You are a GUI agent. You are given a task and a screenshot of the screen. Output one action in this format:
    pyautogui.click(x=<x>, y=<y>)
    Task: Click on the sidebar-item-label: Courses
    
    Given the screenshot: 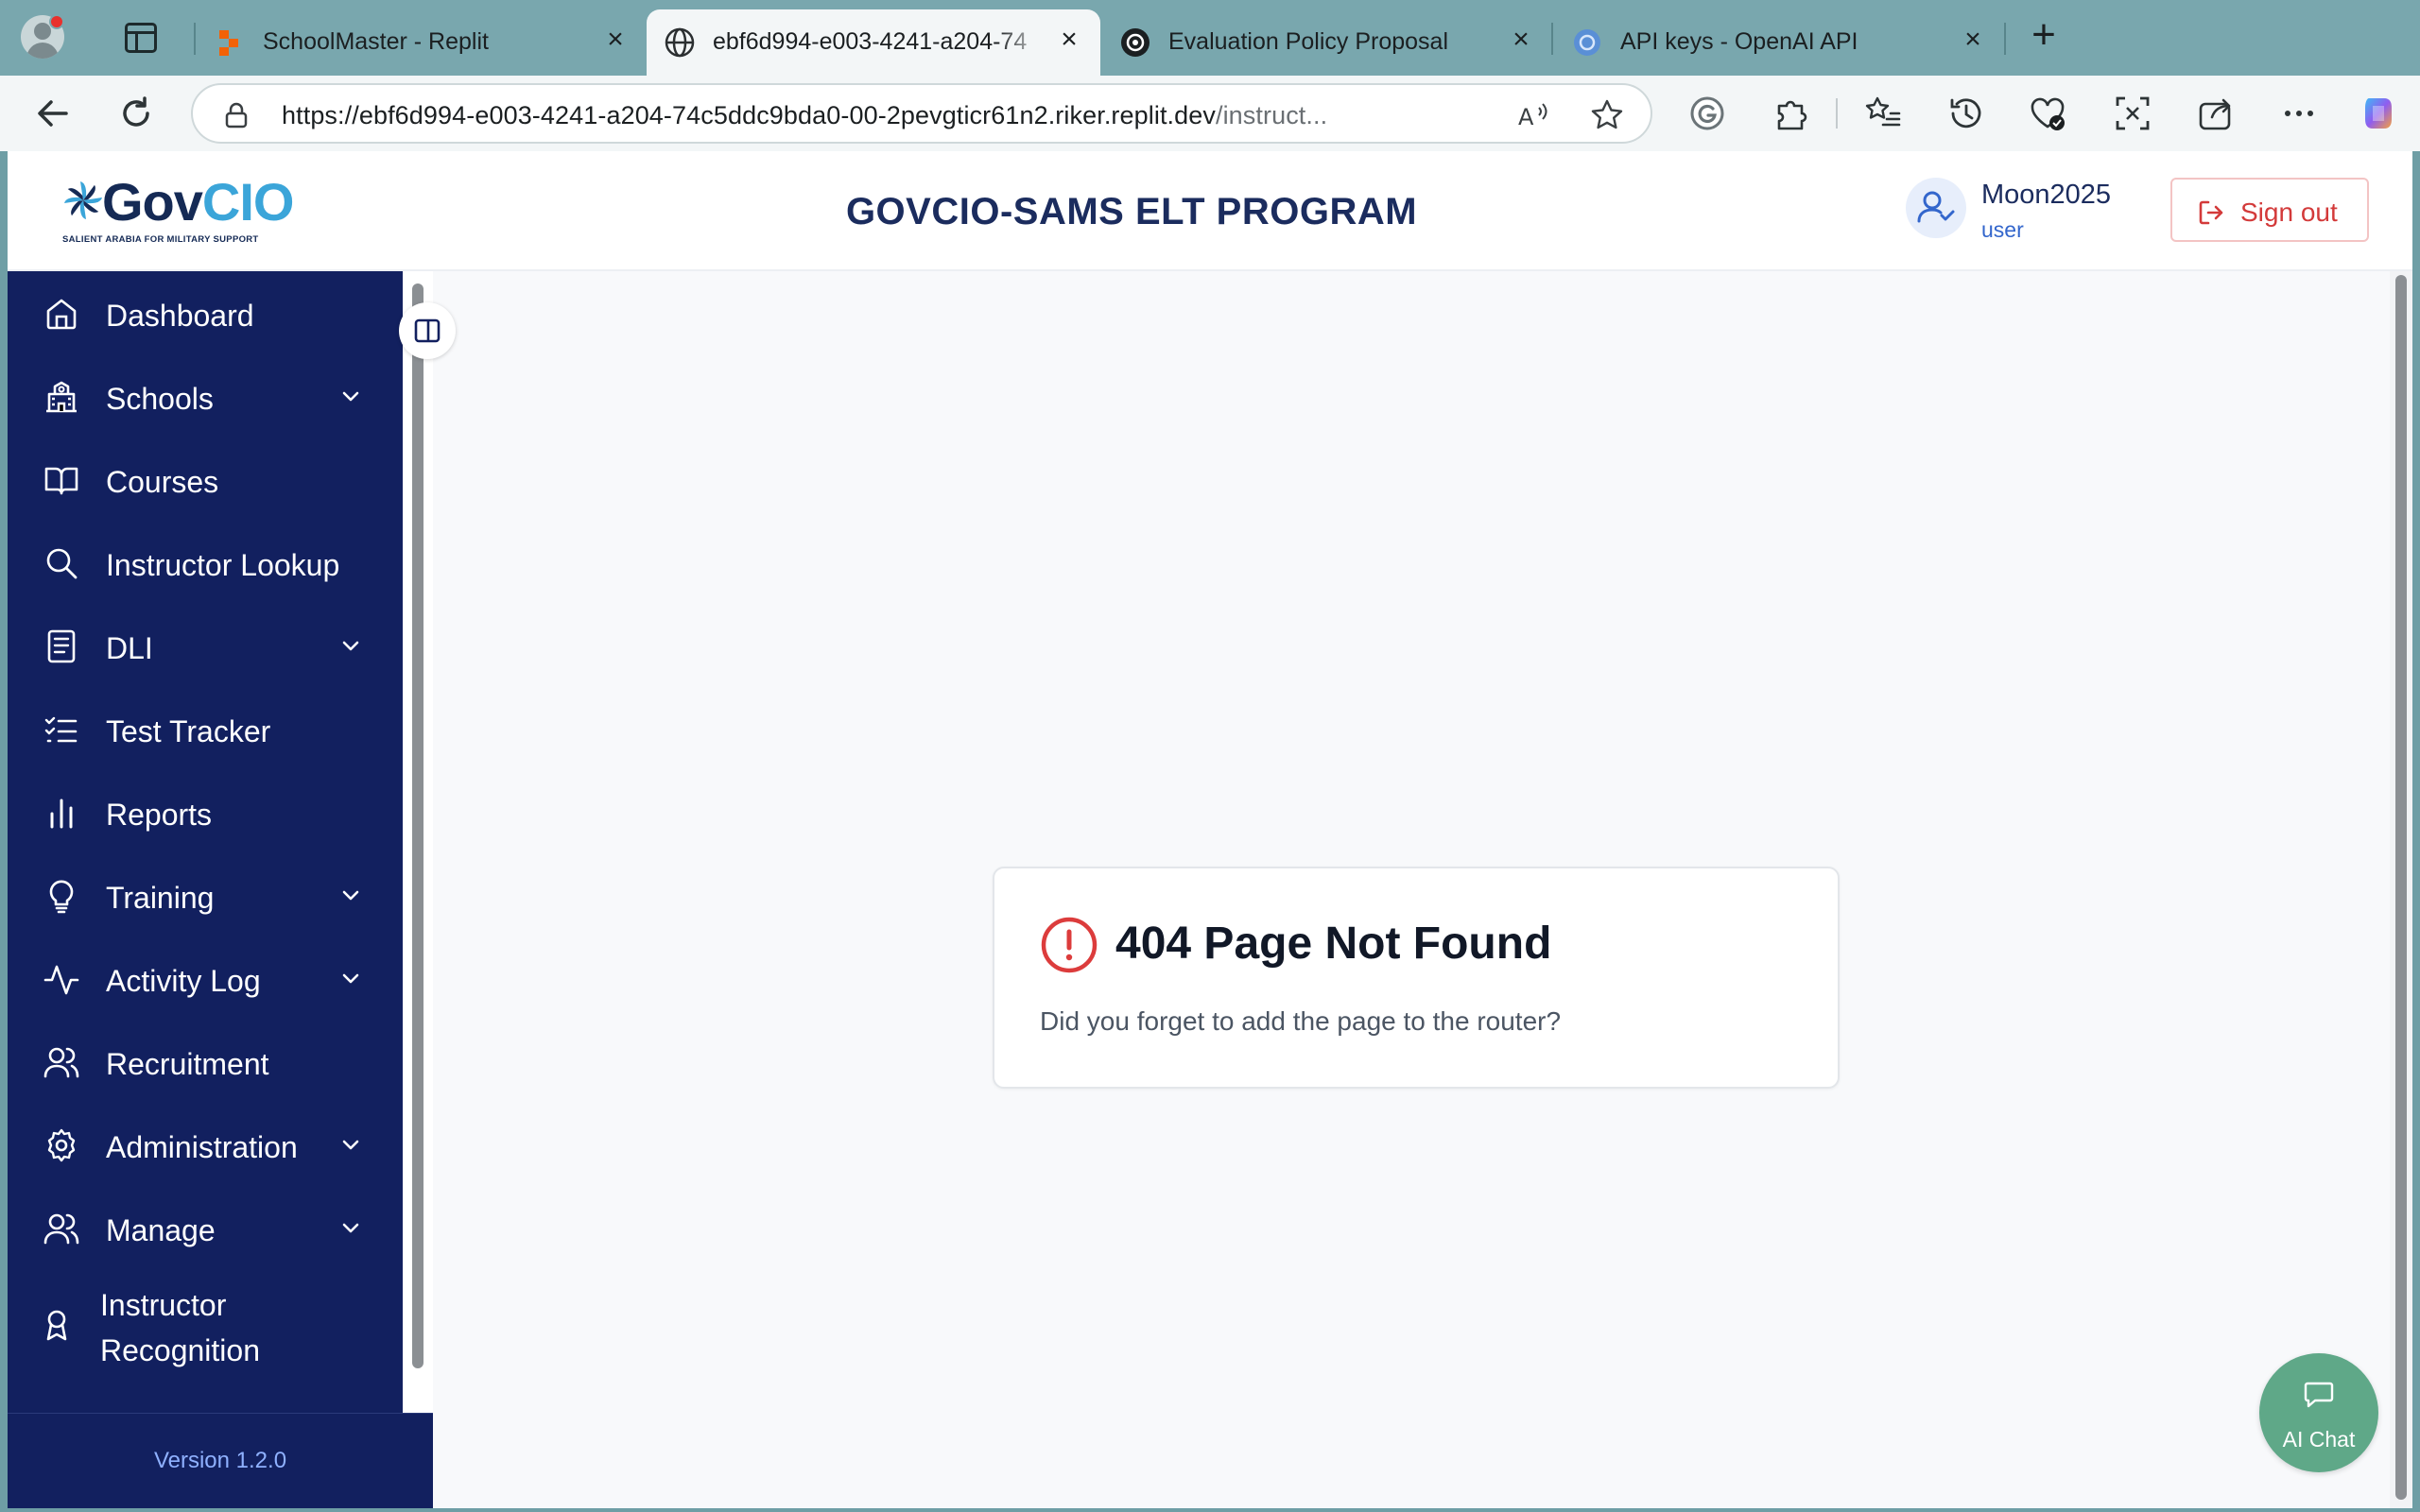 What is the action you would take?
    pyautogui.click(x=162, y=482)
    